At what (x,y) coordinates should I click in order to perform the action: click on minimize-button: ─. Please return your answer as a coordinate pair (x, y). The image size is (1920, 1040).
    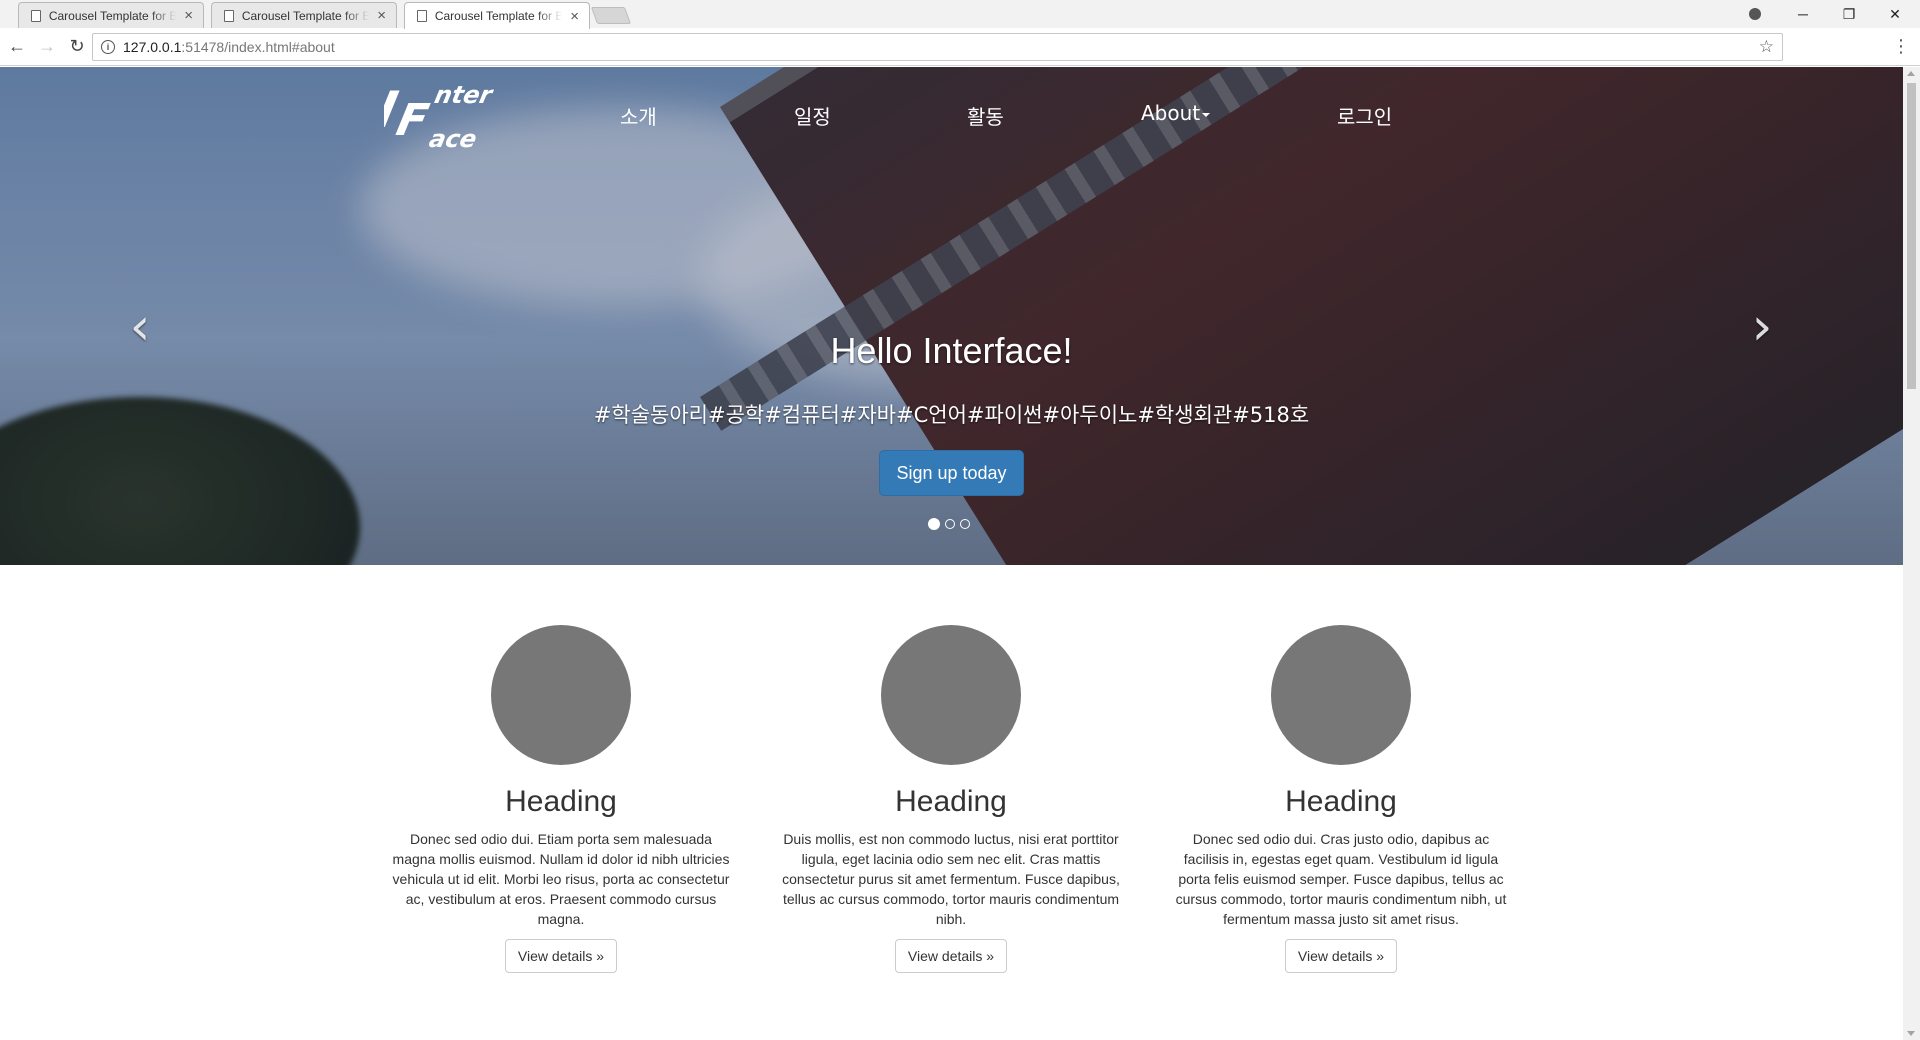
    Looking at the image, I should click on (1803, 14).